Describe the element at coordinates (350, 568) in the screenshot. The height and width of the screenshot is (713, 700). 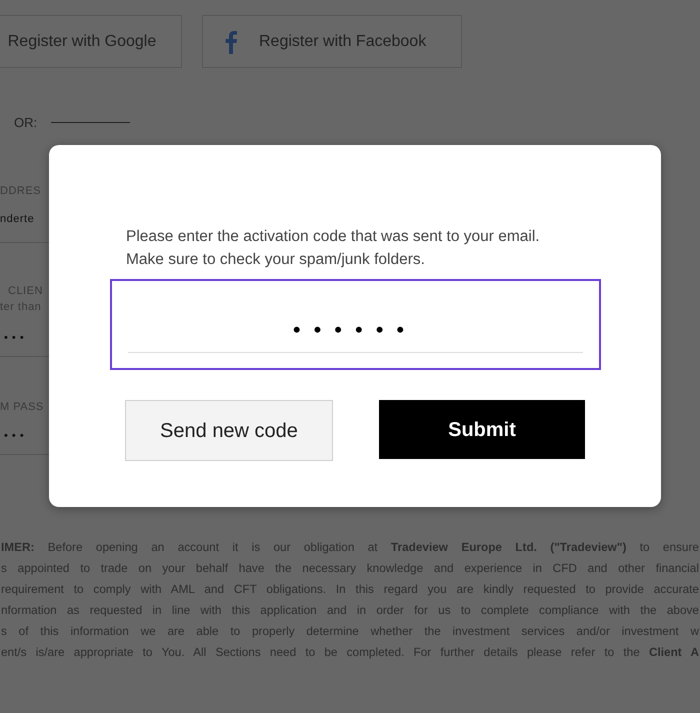
I see `disclaimer-text: s appointed to trade on your behalf have the necessary knowledge and experience in CFD and other financial` at that location.